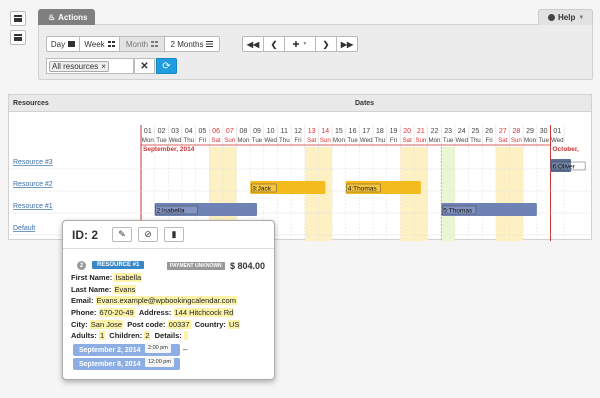  What do you see at coordinates (435, 131) in the screenshot?
I see `day-number: 22` at bounding box center [435, 131].